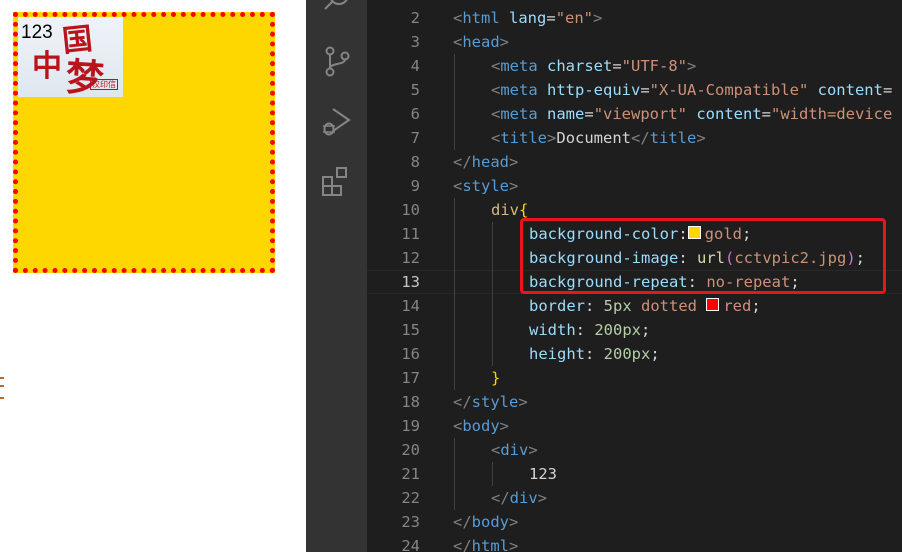 The height and width of the screenshot is (552, 902). I want to click on code-text: <div>, so click(514, 450).